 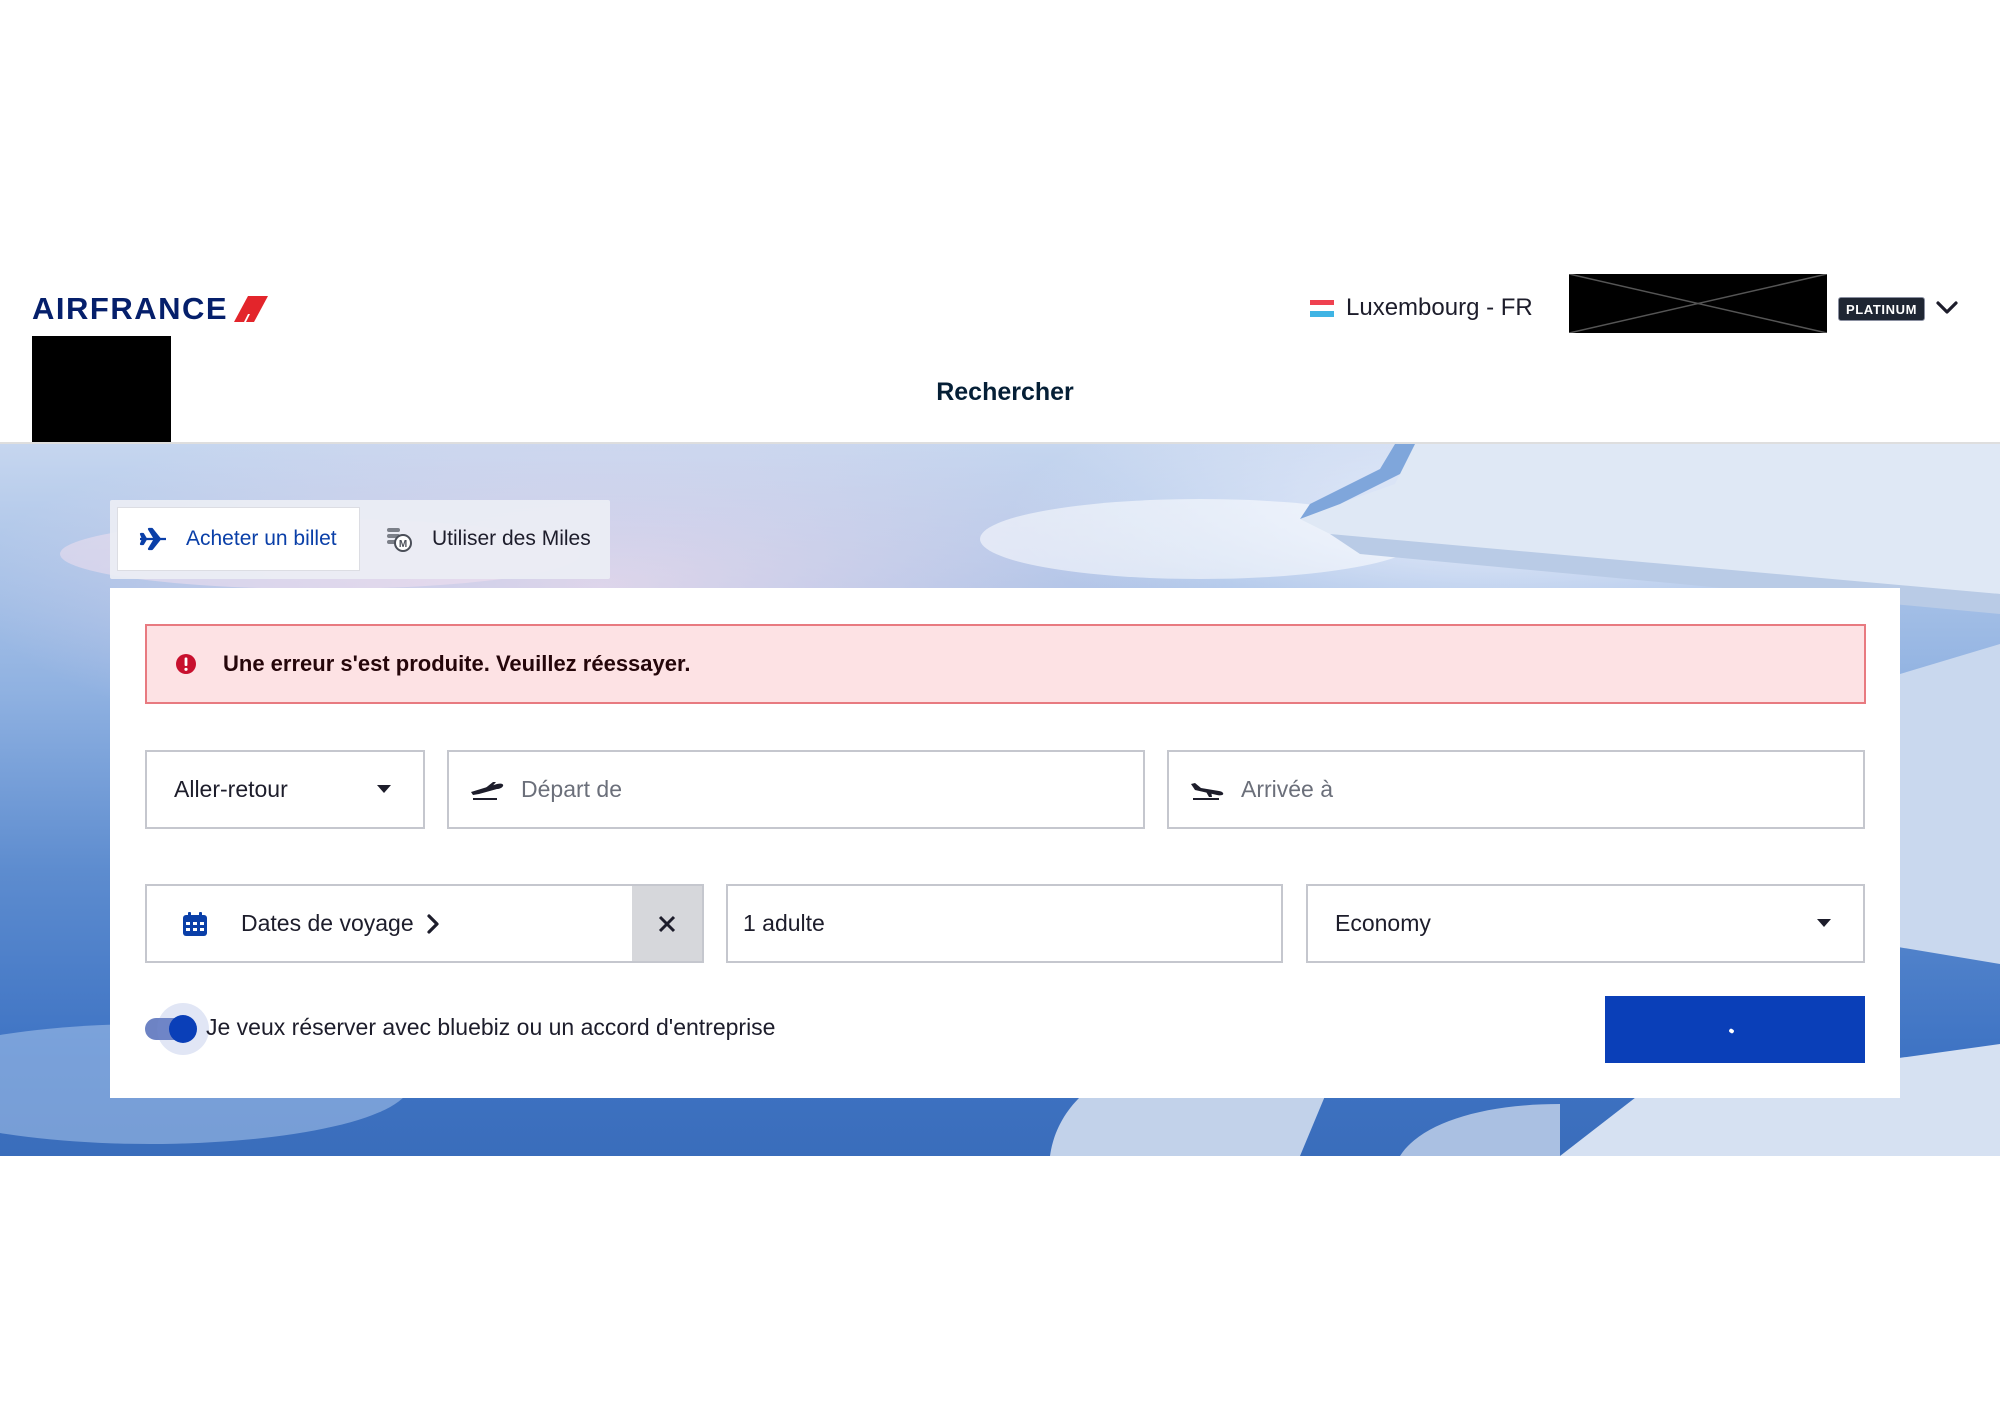 I want to click on trip-type-select: Aller-retour, so click(x=285, y=789).